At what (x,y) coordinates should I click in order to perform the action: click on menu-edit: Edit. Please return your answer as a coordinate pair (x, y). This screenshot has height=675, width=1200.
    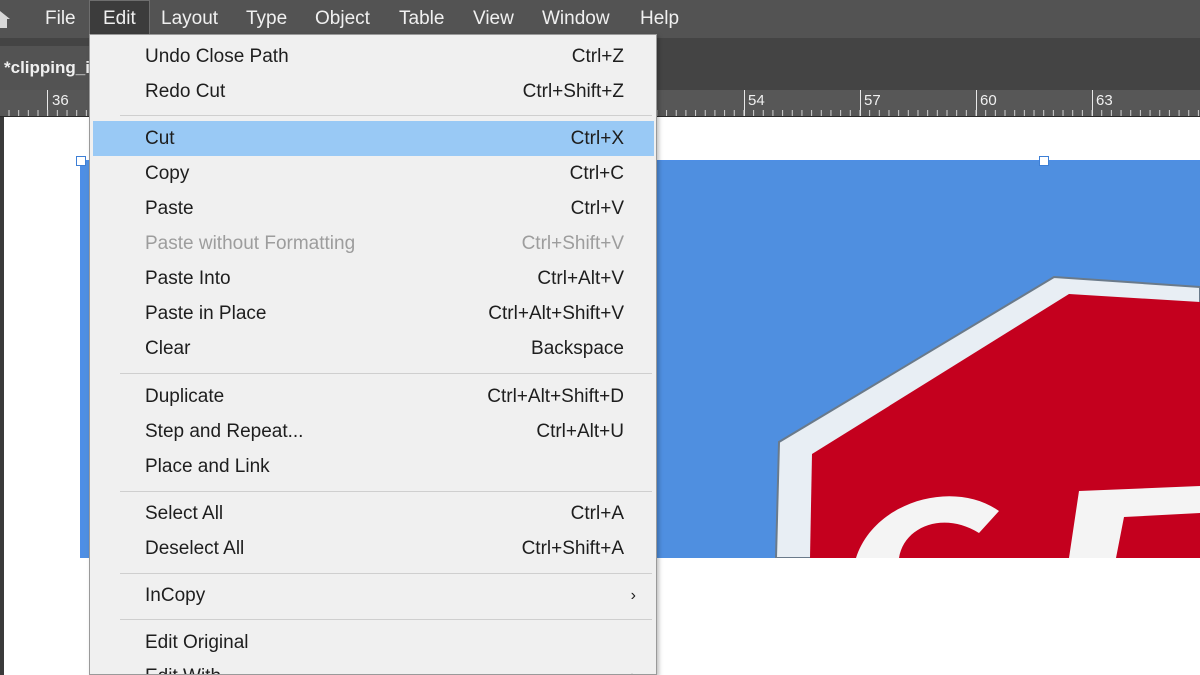
    Looking at the image, I should click on (119, 19).